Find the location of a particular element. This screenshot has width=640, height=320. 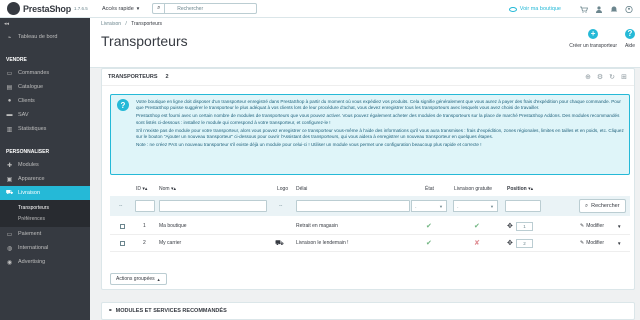

payment-icon: ▭ is located at coordinates (9, 234).